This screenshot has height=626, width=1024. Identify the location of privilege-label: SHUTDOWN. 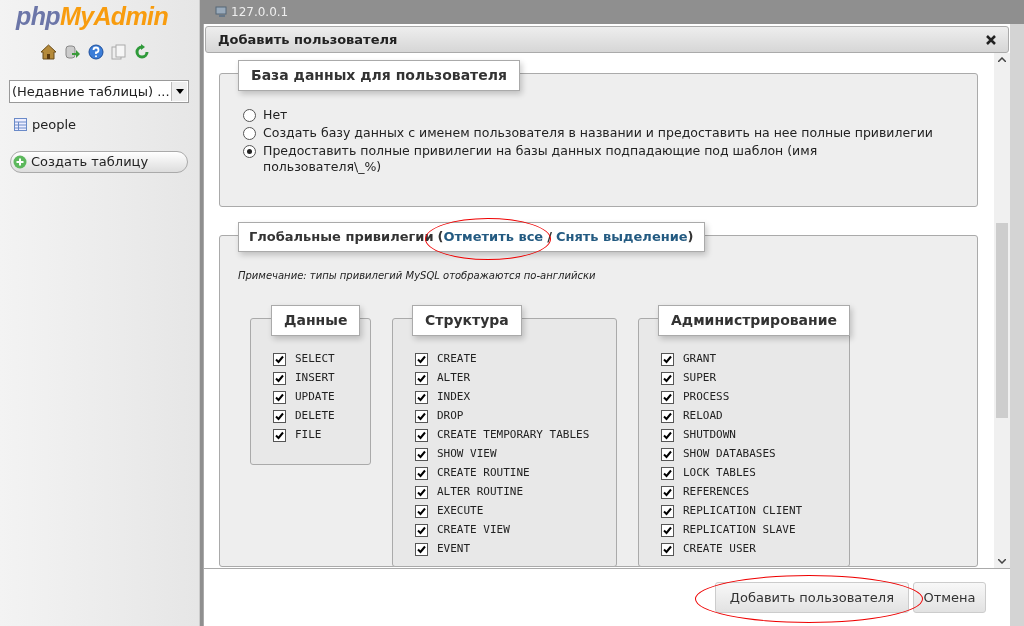
(709, 435).